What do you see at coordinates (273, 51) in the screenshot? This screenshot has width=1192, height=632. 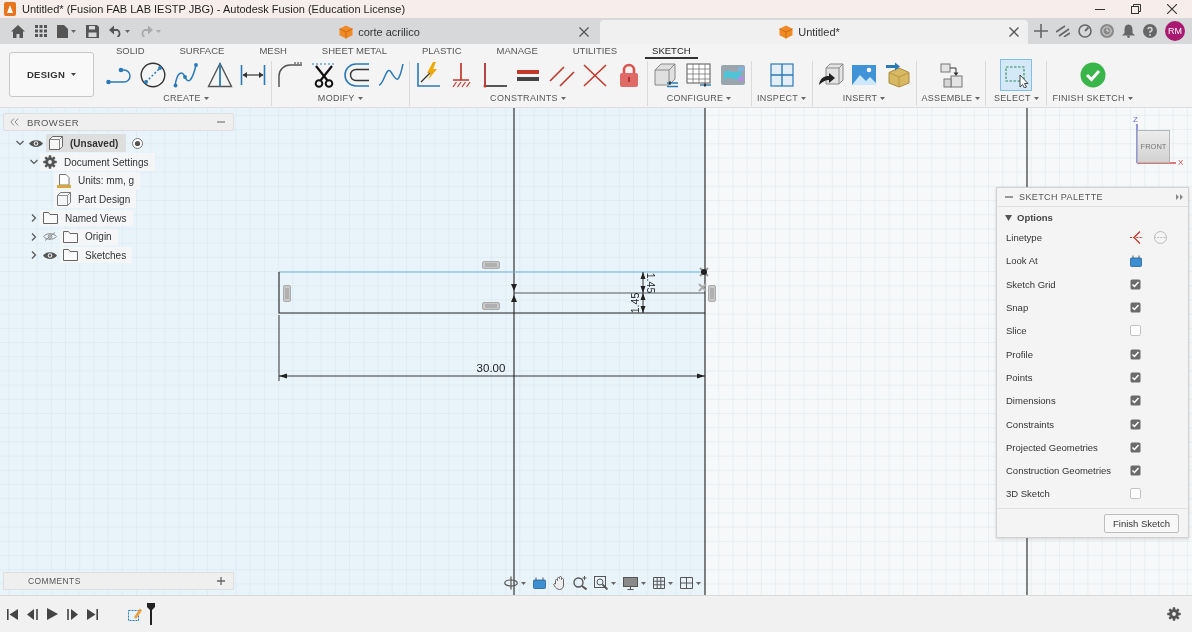 I see `toolbar-tab: MESH` at bounding box center [273, 51].